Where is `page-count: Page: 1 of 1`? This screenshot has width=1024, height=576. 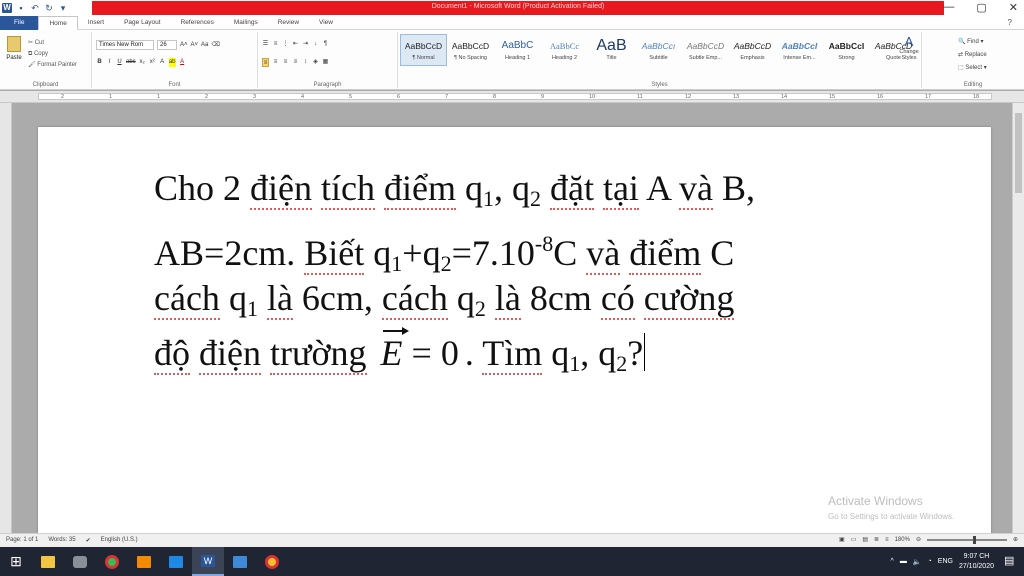
page-count: Page: 1 of 1 is located at coordinates (22, 540).